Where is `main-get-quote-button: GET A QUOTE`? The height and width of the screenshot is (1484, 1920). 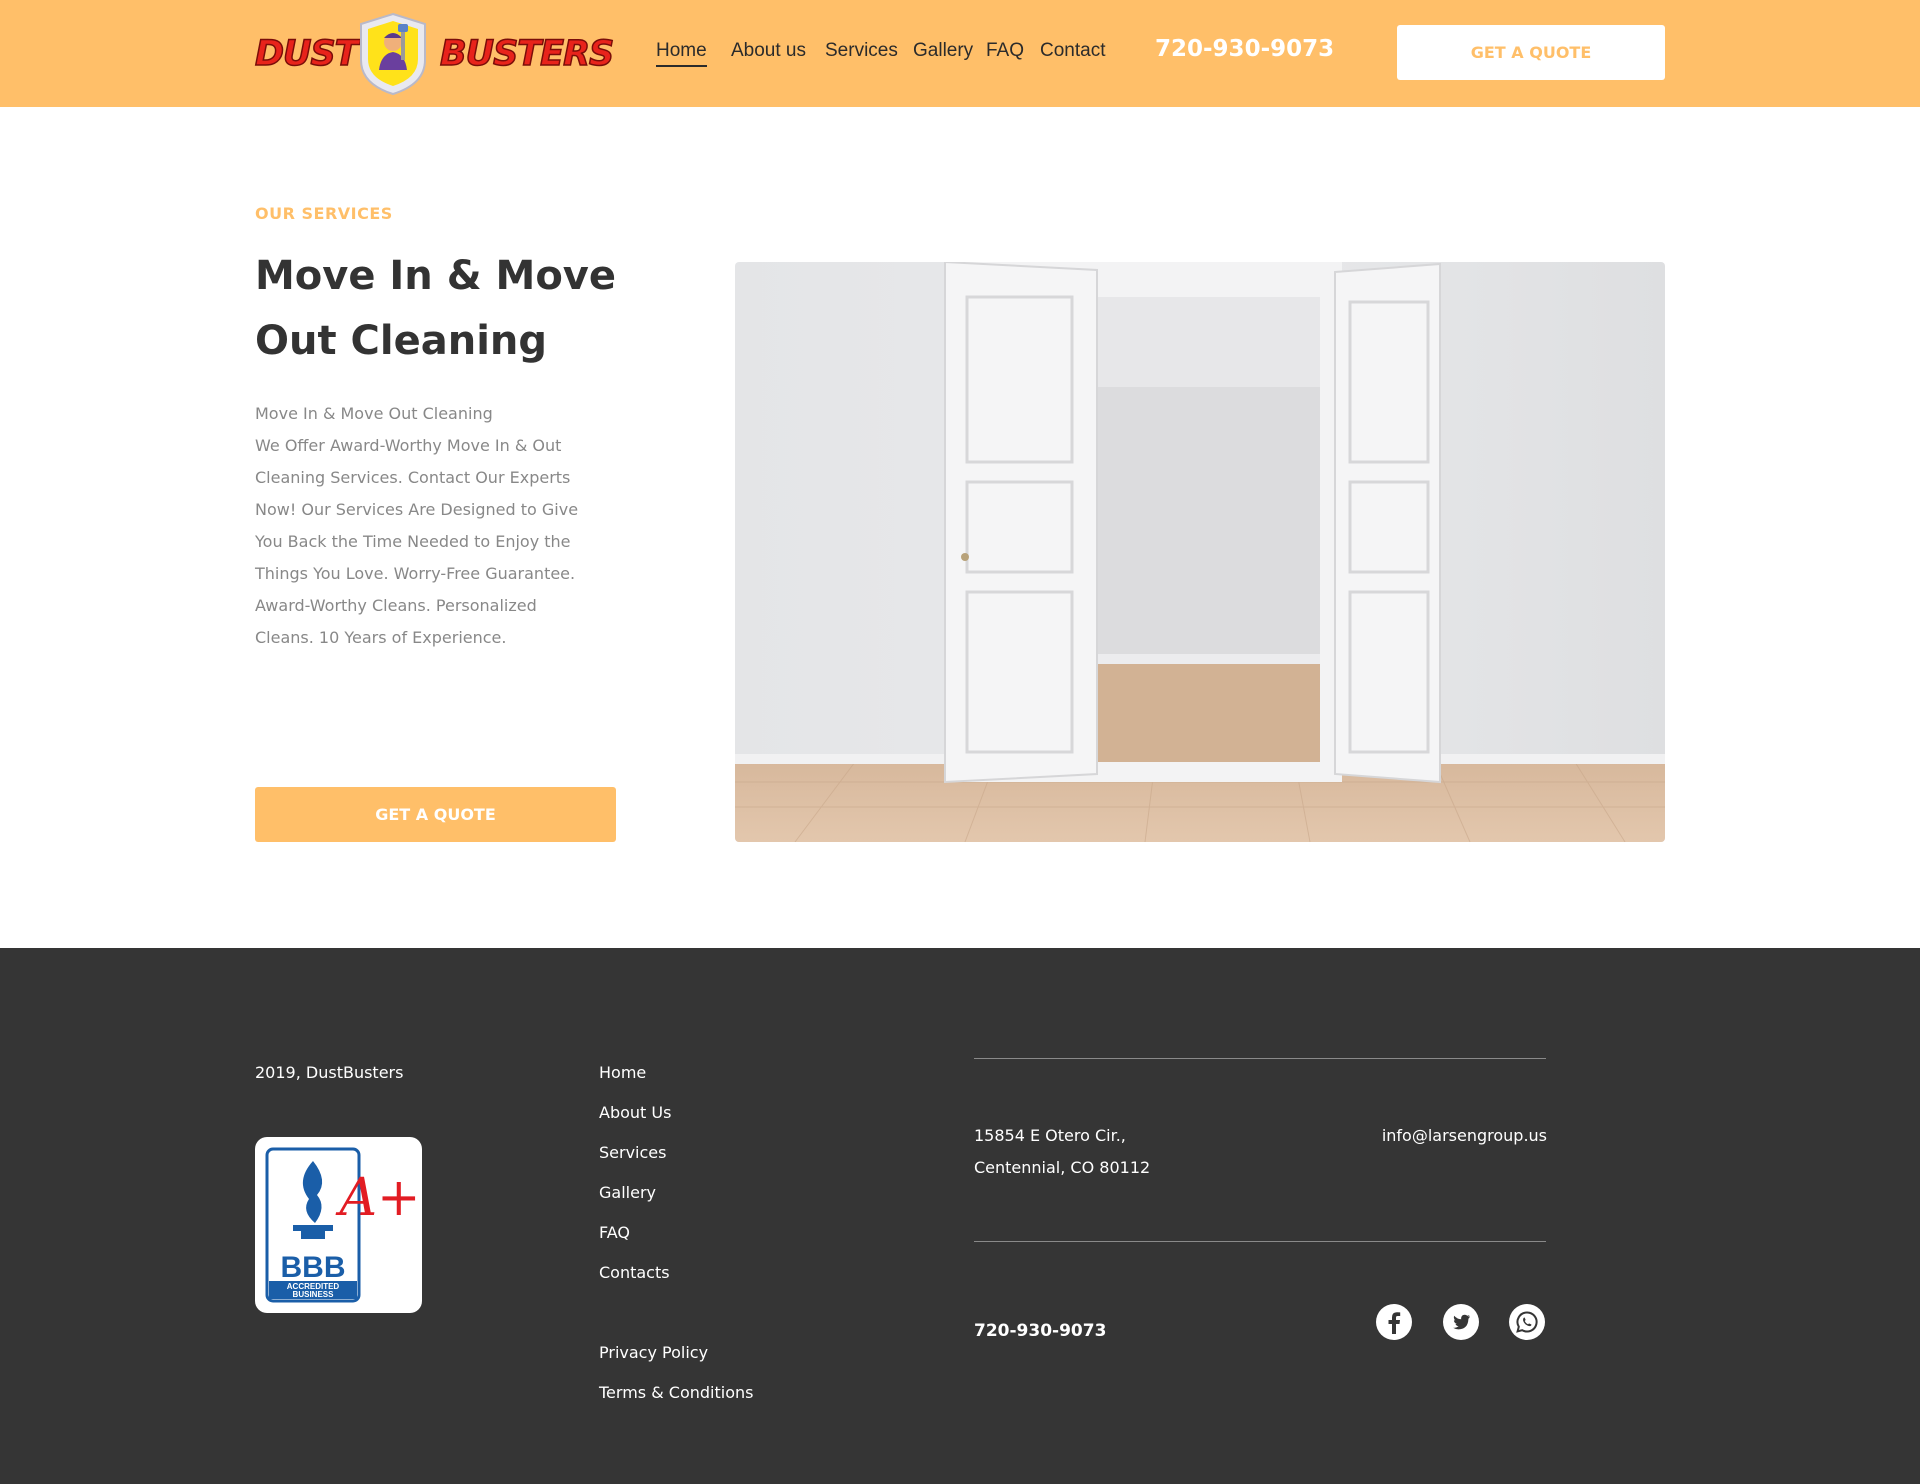 main-get-quote-button: GET A QUOTE is located at coordinates (435, 814).